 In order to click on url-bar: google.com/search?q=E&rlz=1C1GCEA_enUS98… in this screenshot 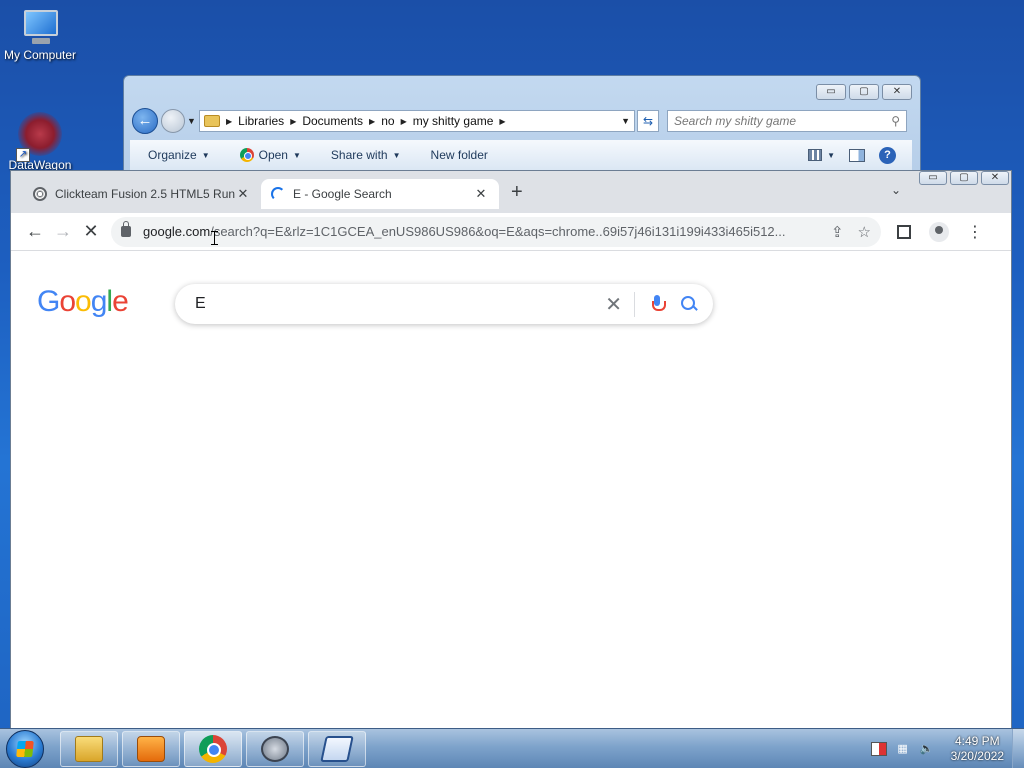, I will do `click(496, 231)`.